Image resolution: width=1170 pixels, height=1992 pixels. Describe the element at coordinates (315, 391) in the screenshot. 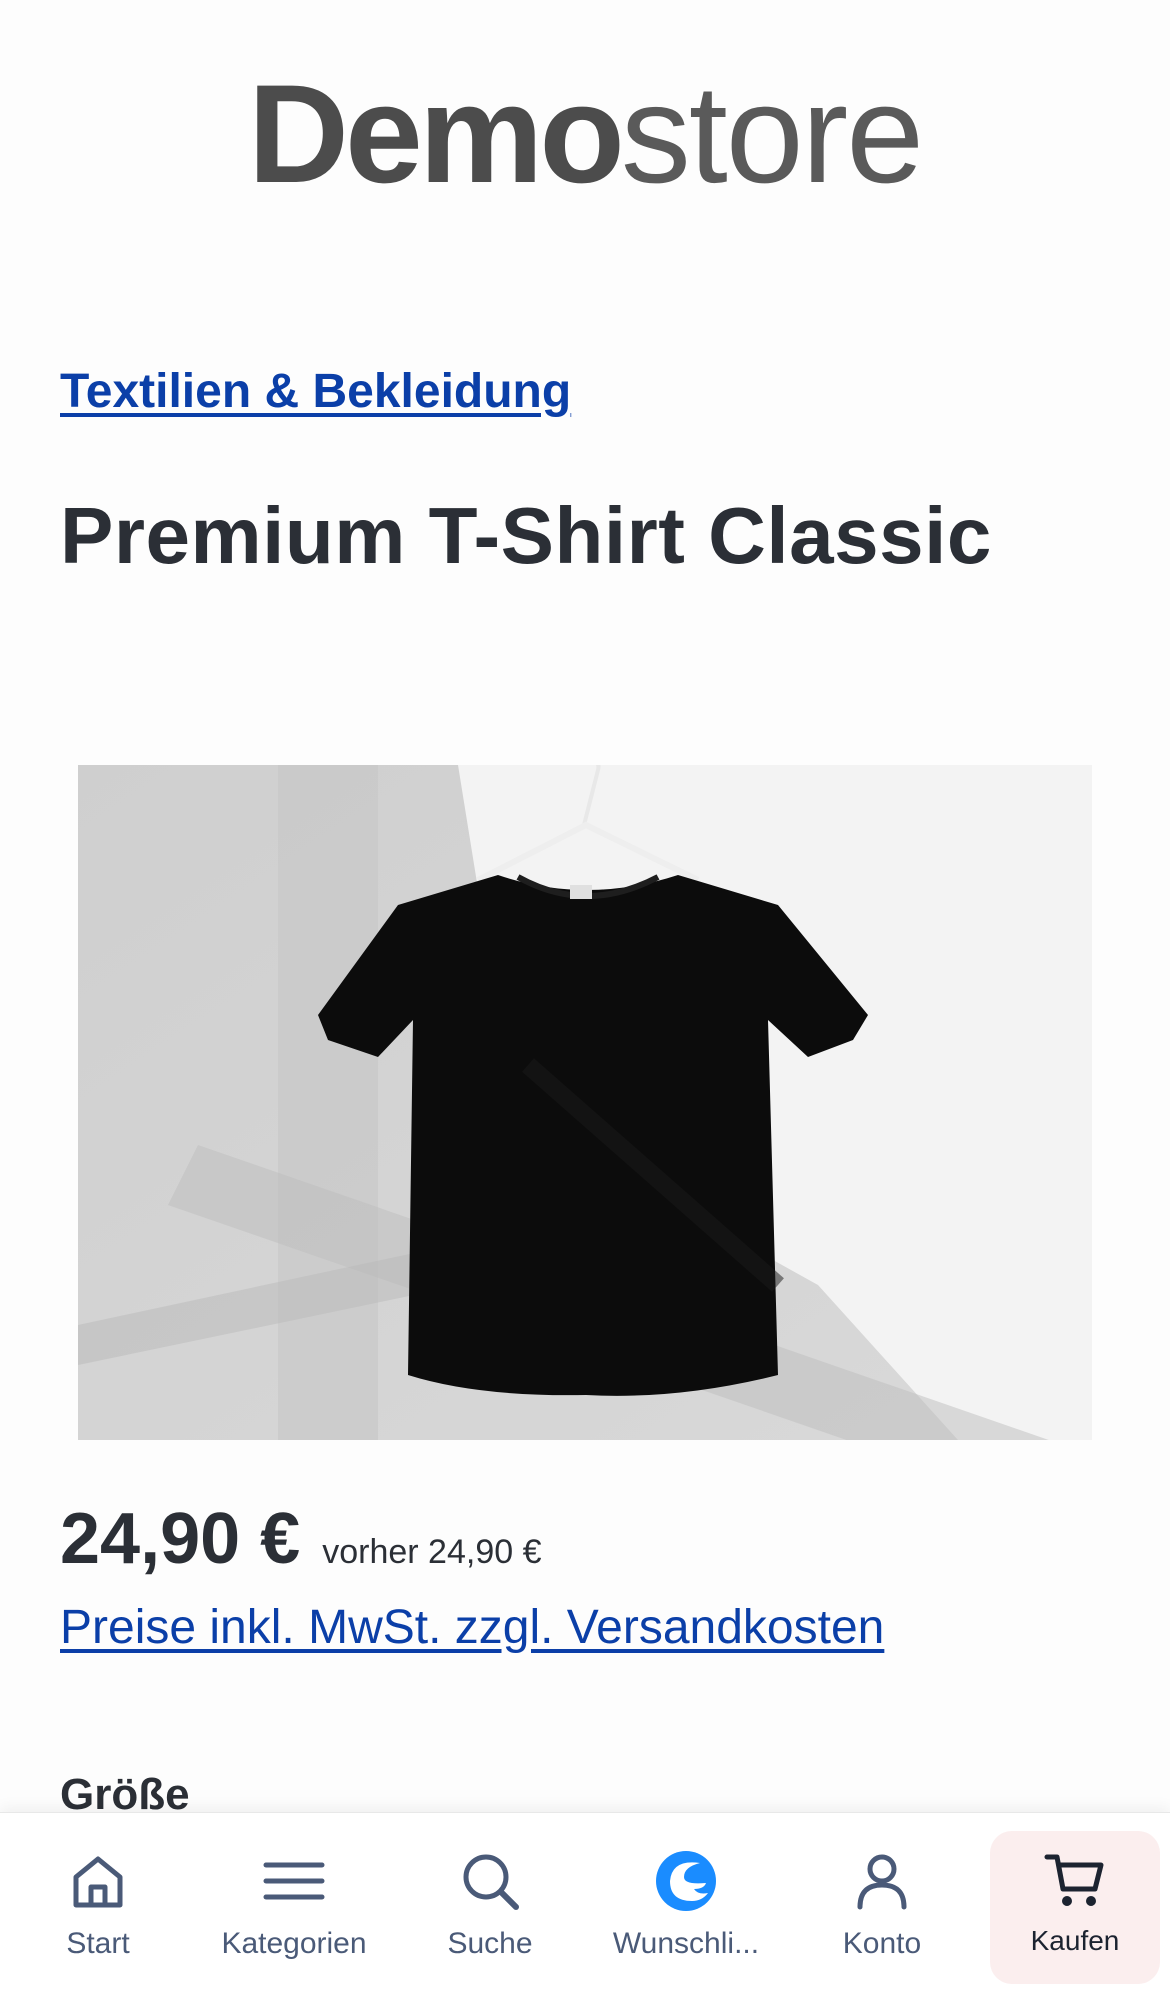

I see `breadcrumb-category-link: Textilien & Bekleidung` at that location.